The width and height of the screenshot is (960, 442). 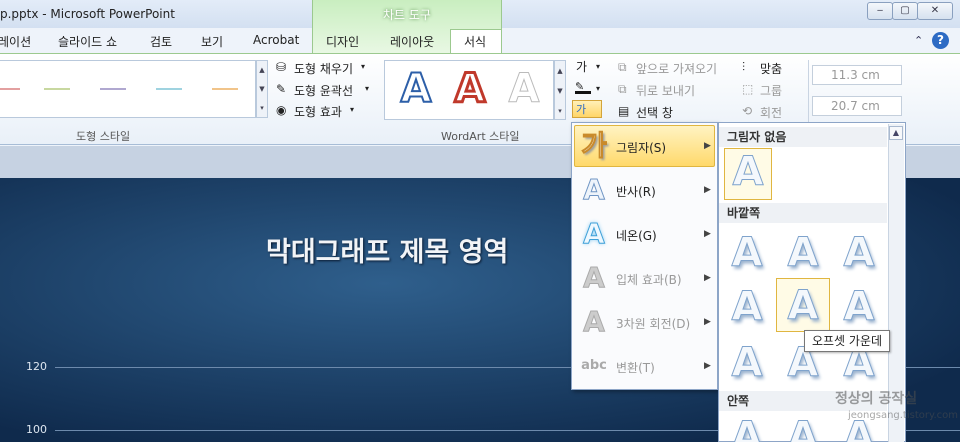 I want to click on selection-pane-icon: ▤, so click(x=624, y=111).